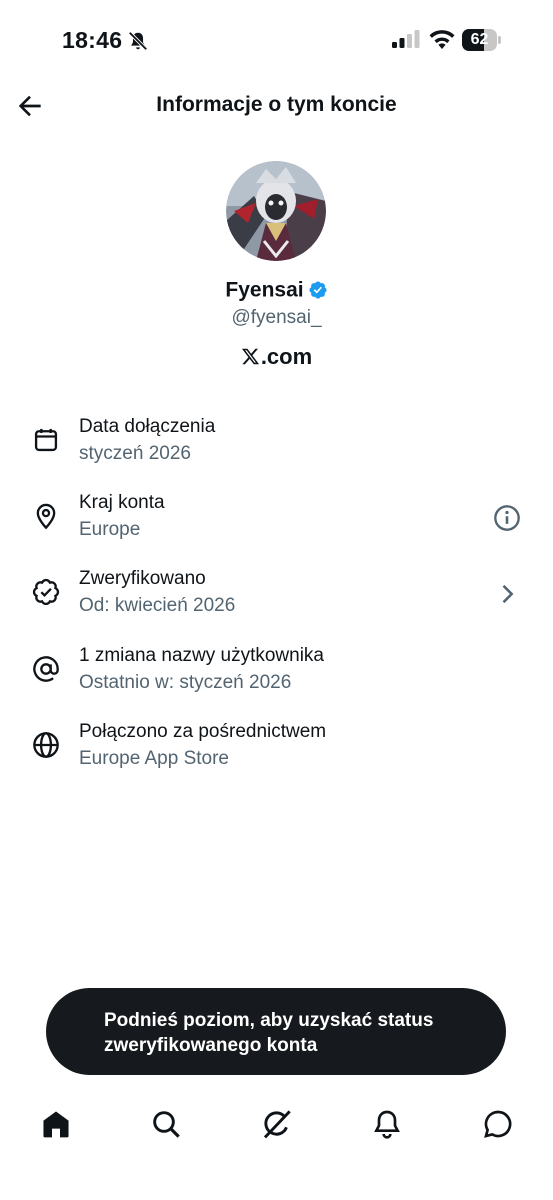 The width and height of the screenshot is (553, 1200). I want to click on info-title: Zweryfikowano, so click(142, 578).